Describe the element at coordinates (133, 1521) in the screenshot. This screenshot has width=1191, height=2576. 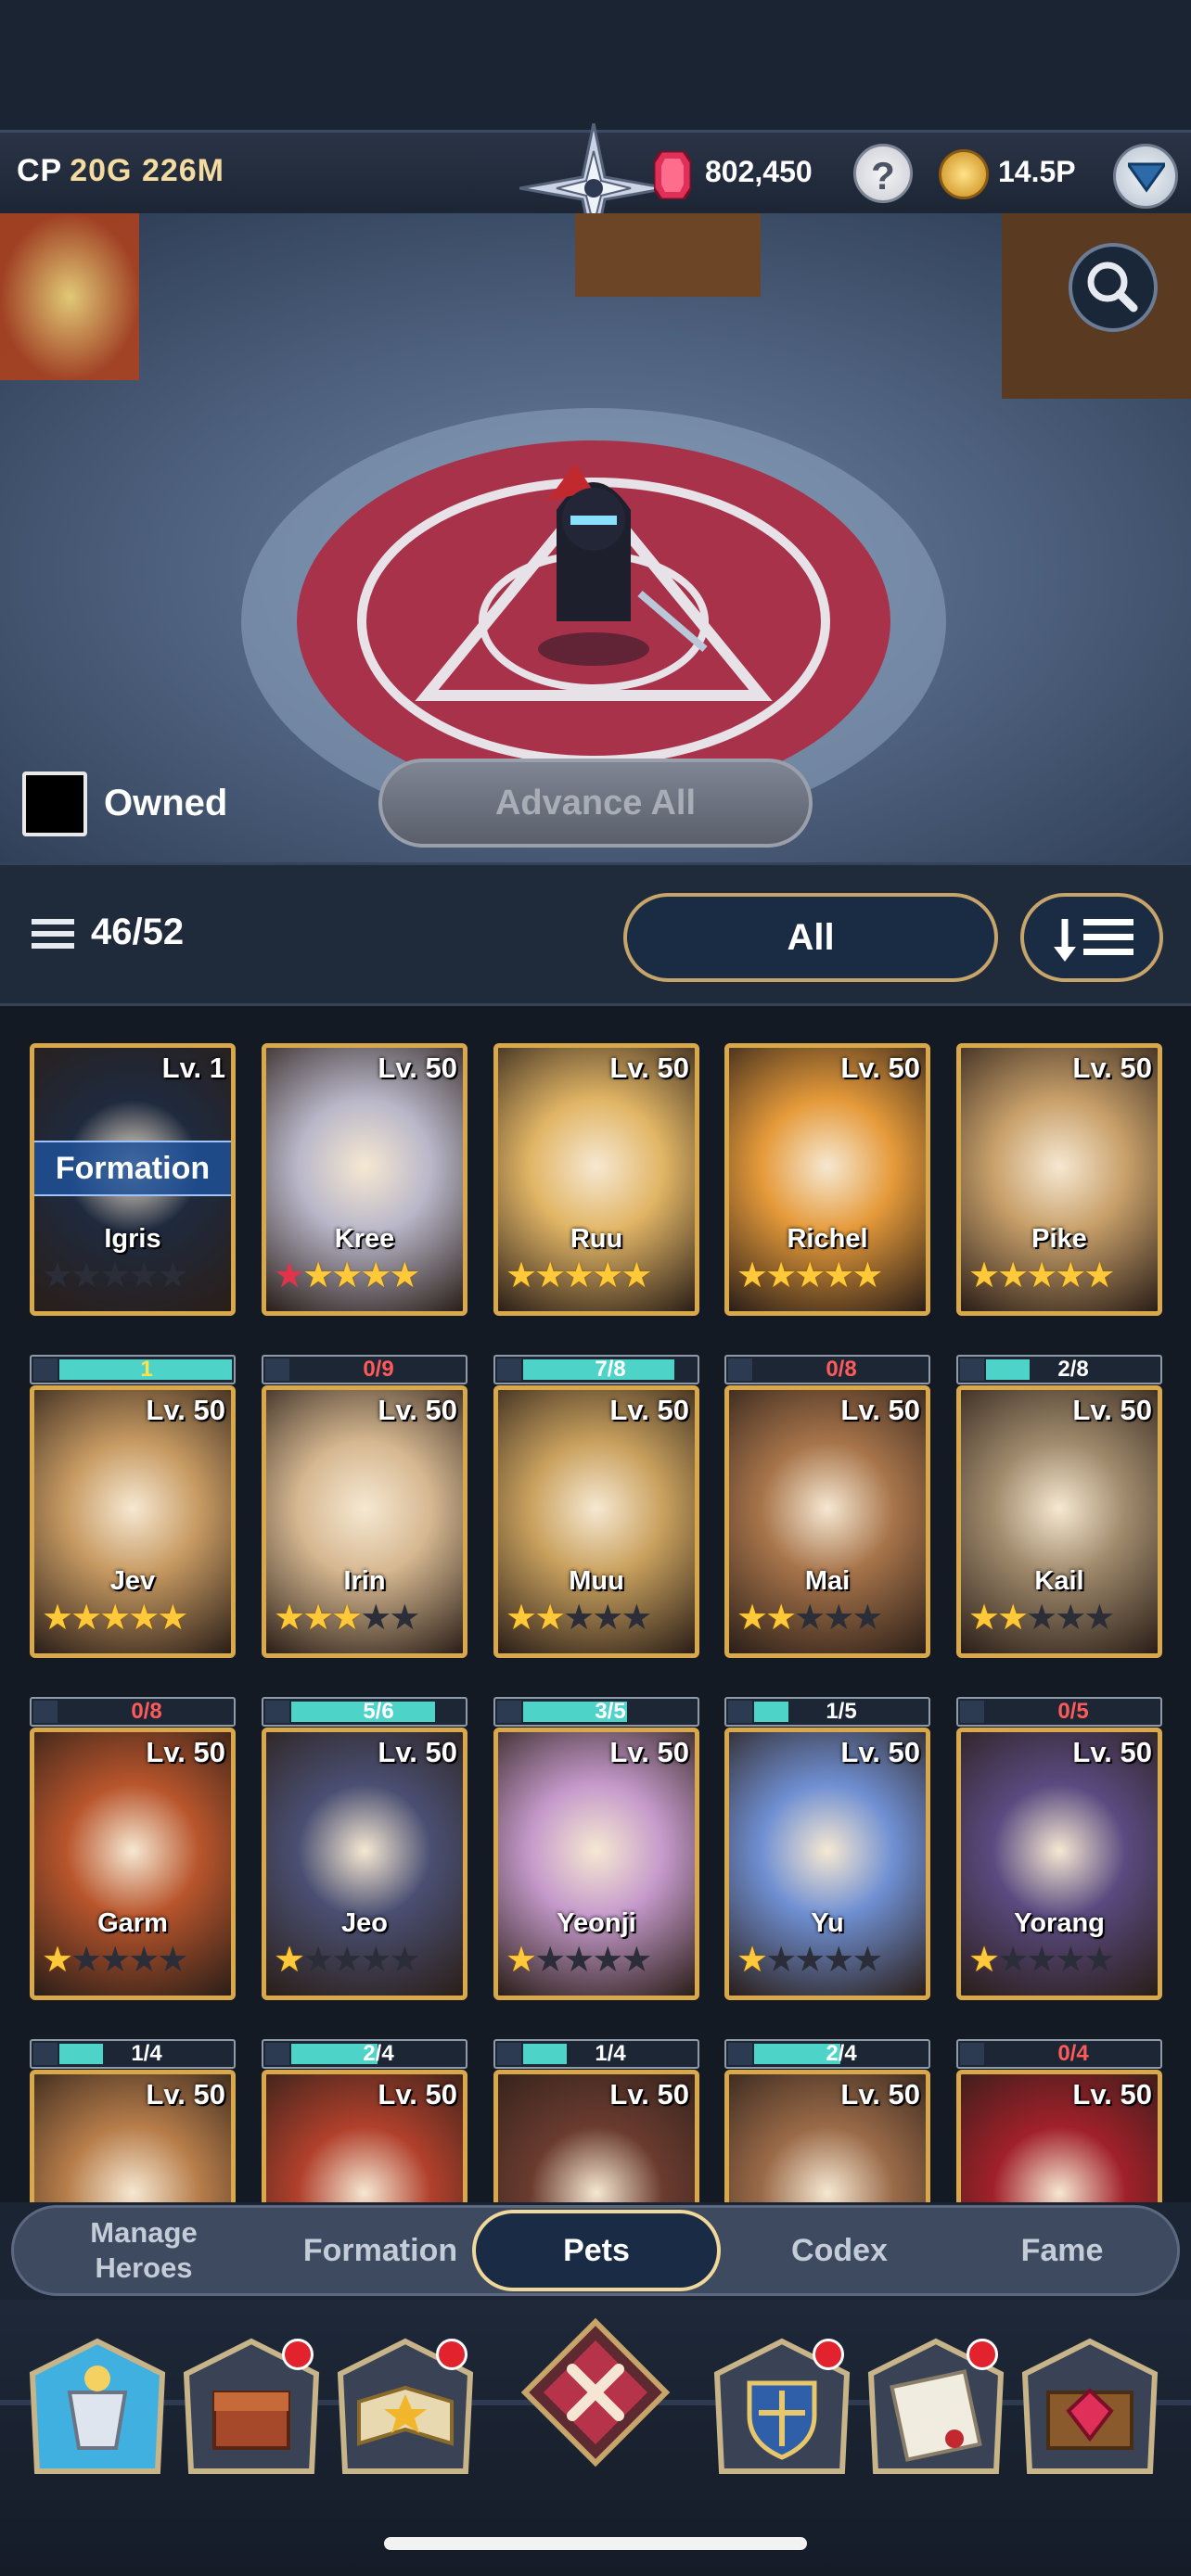
I see `pet-portrait: Lv. 50 Jev ★★★★★` at that location.